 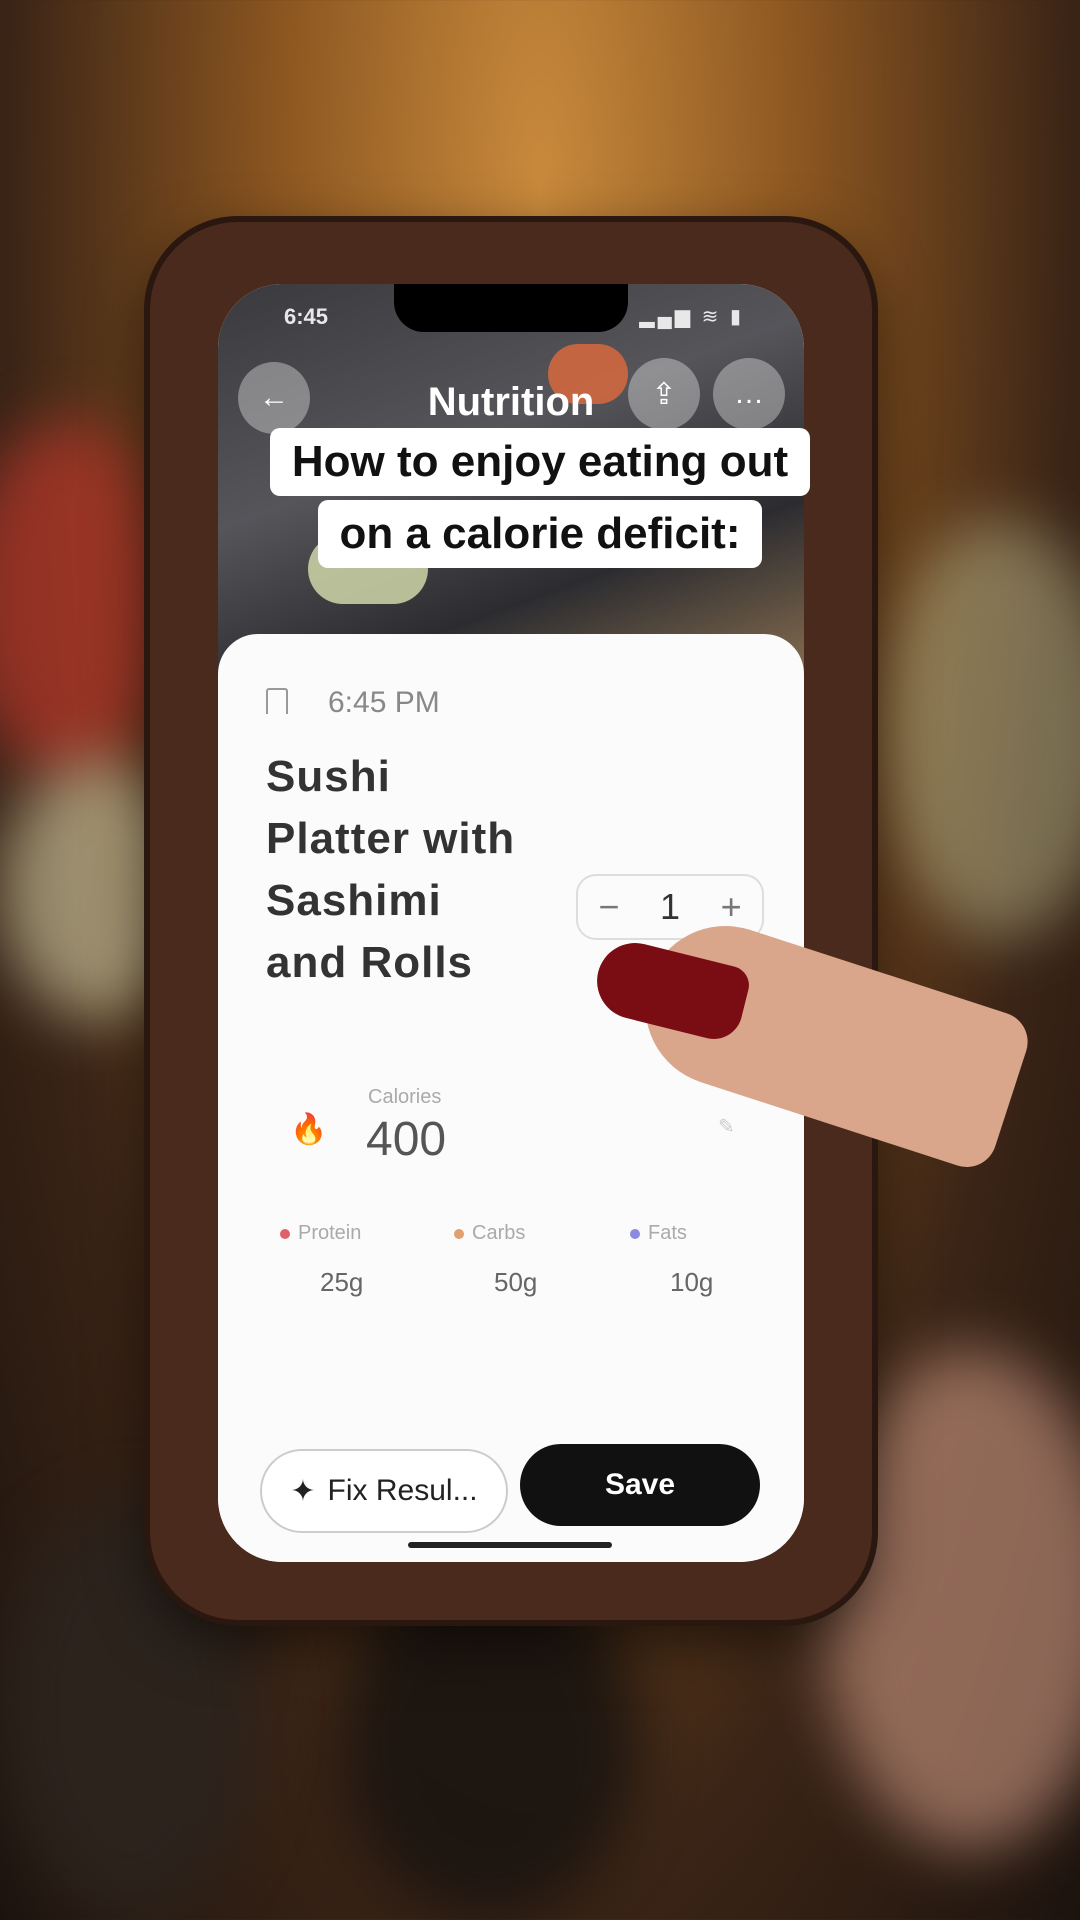 I want to click on macro-label: Carbs, so click(x=499, y=1233).